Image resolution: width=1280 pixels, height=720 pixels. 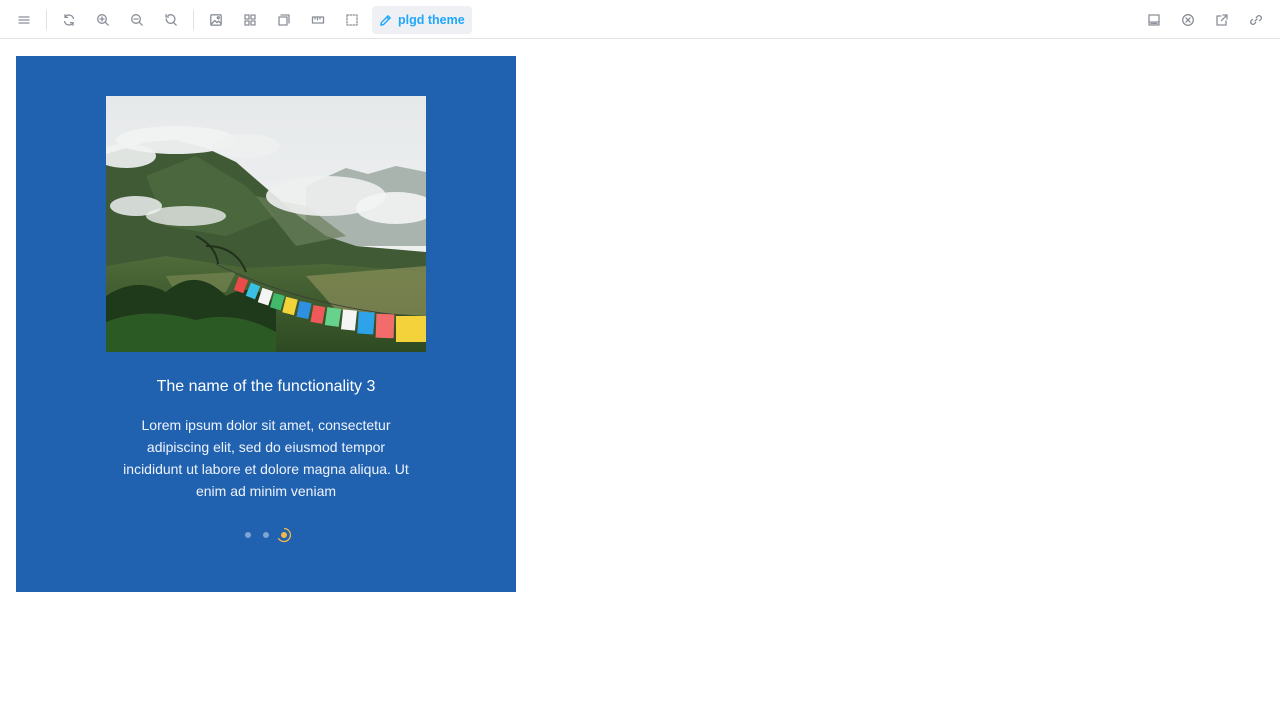 I want to click on pencil-icon, so click(x=385, y=20).